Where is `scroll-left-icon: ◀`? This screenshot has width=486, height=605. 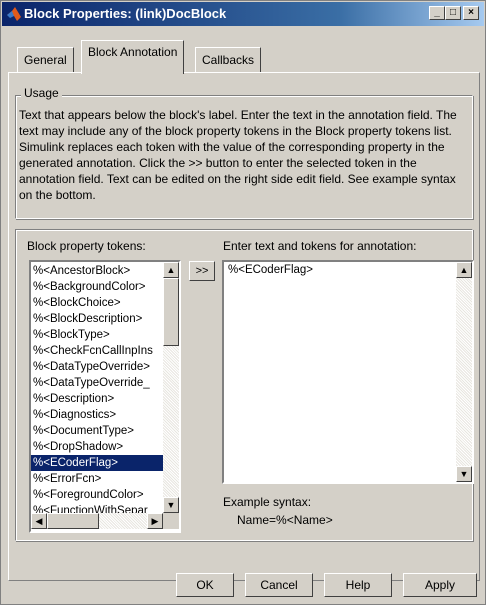
scroll-left-icon: ◀ is located at coordinates (39, 521).